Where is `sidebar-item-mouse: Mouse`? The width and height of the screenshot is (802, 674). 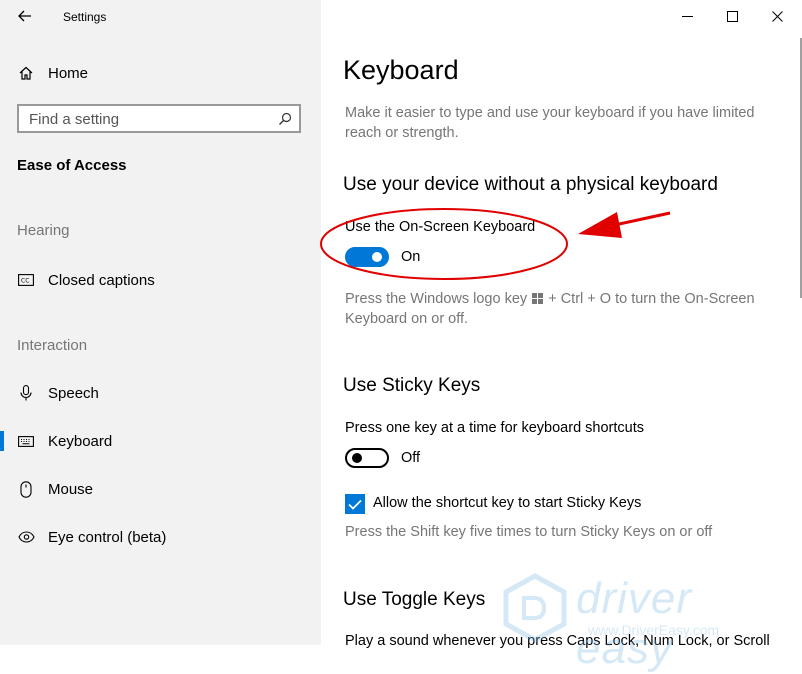
sidebar-item-mouse: Mouse is located at coordinates (160, 489).